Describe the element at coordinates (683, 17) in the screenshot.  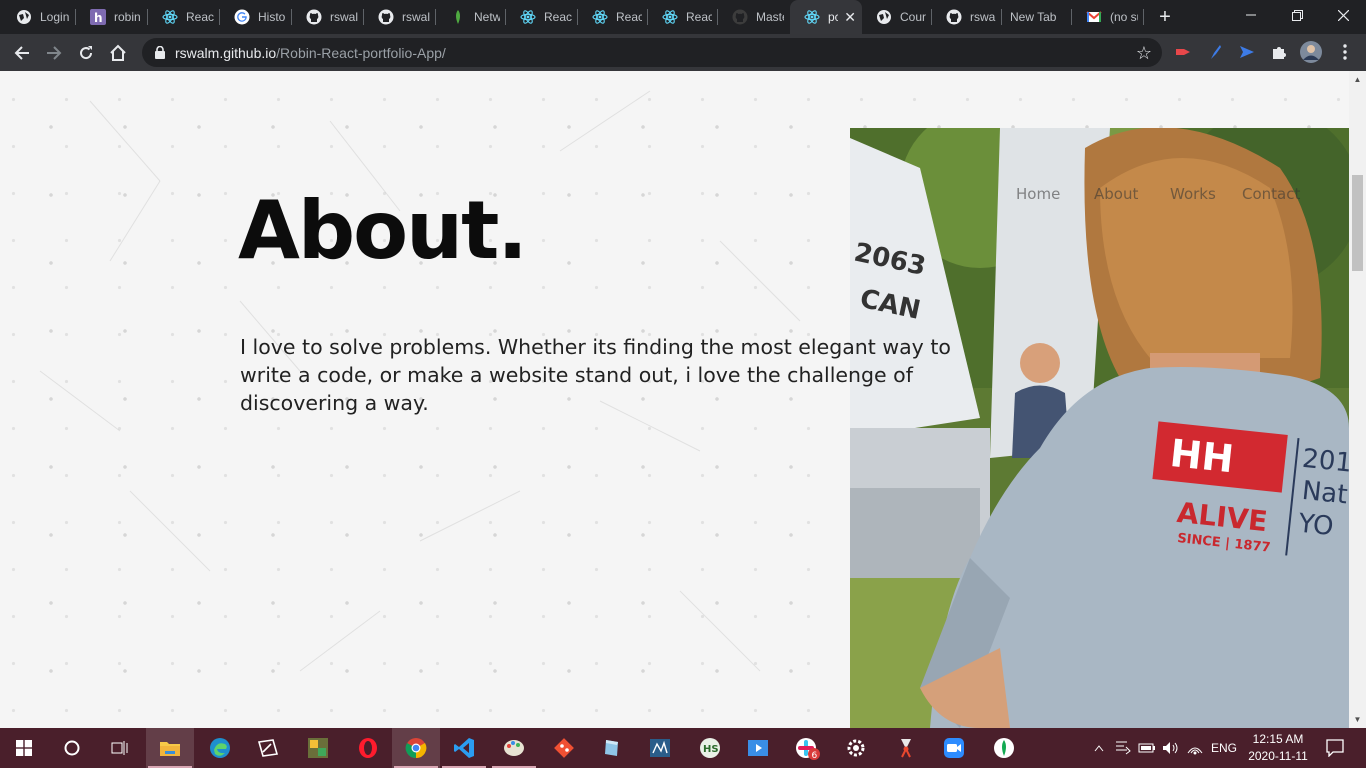
I see `tab-react-4: React` at that location.